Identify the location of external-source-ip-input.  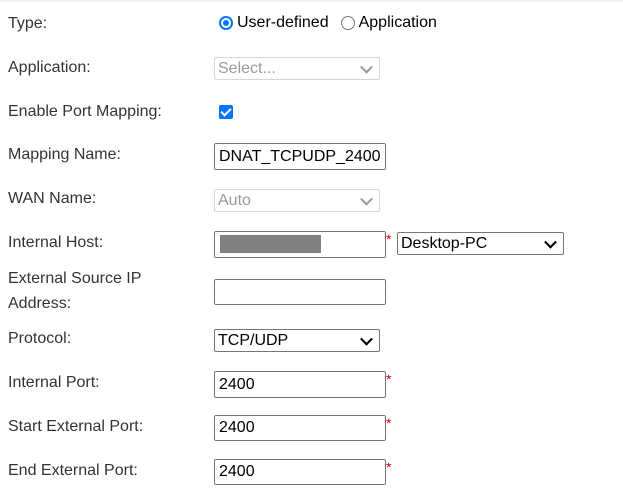
(300, 292).